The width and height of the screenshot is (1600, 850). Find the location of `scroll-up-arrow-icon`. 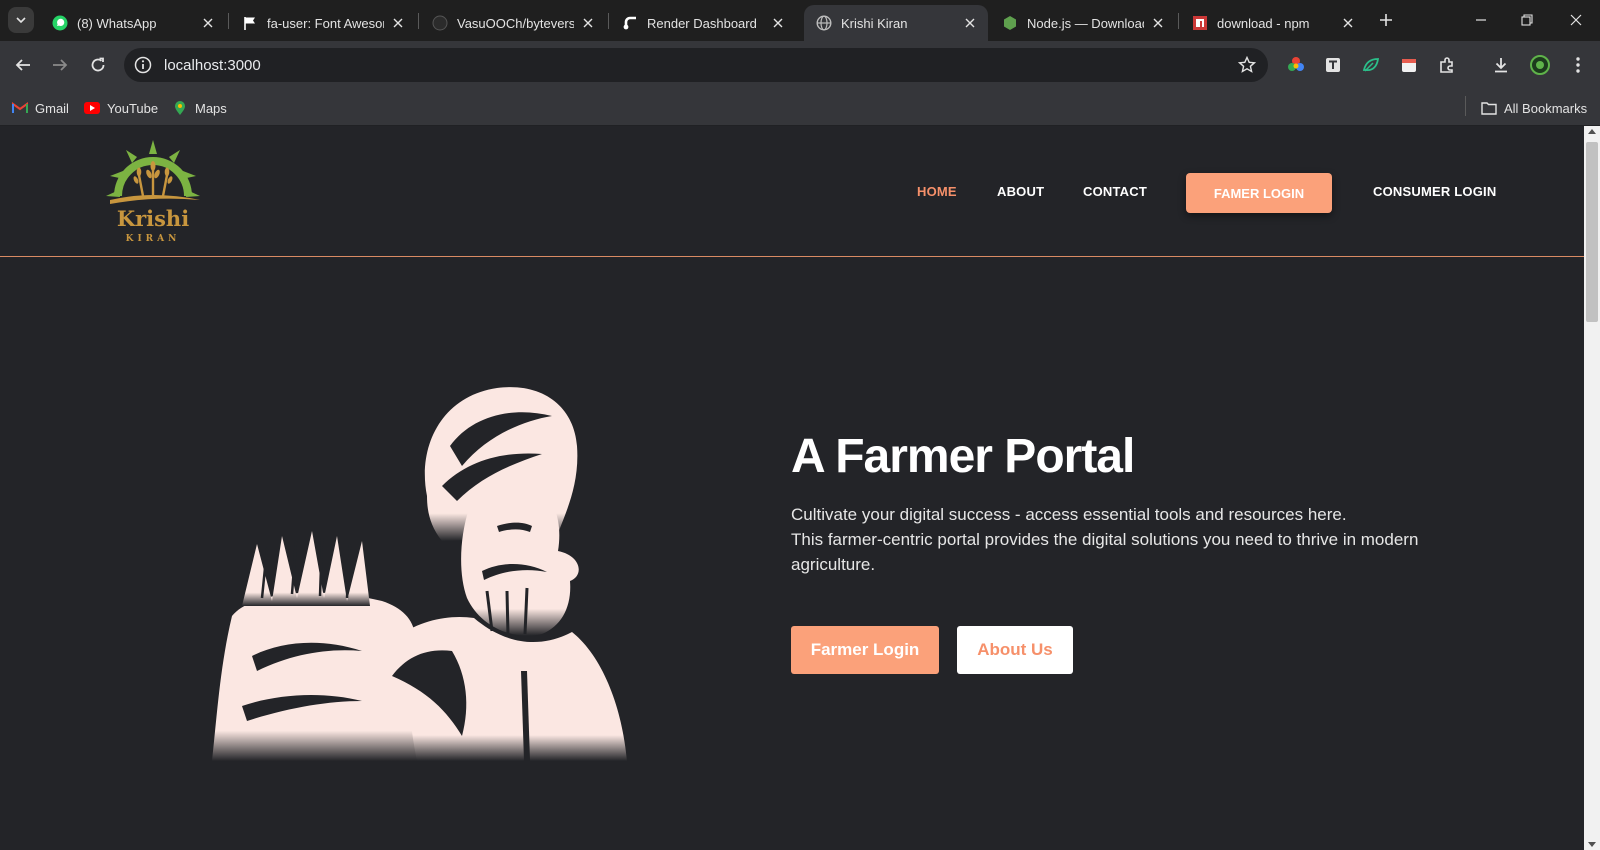

scroll-up-arrow-icon is located at coordinates (1592, 131).